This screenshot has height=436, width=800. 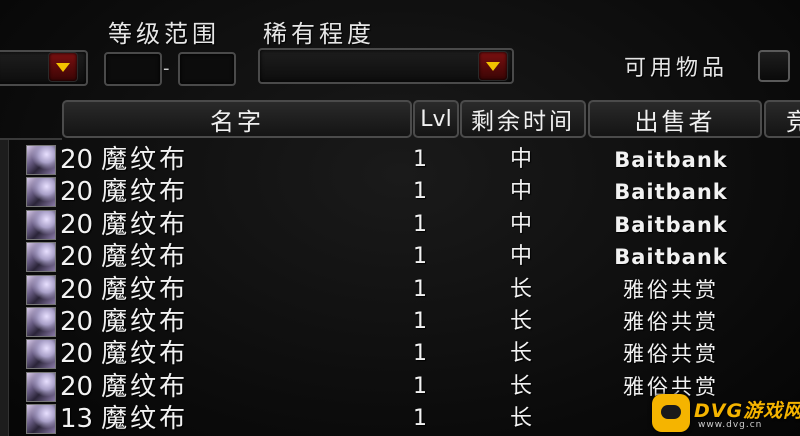 What do you see at coordinates (676, 68) in the screenshot?
I see `usable-items-label: 可用物品` at bounding box center [676, 68].